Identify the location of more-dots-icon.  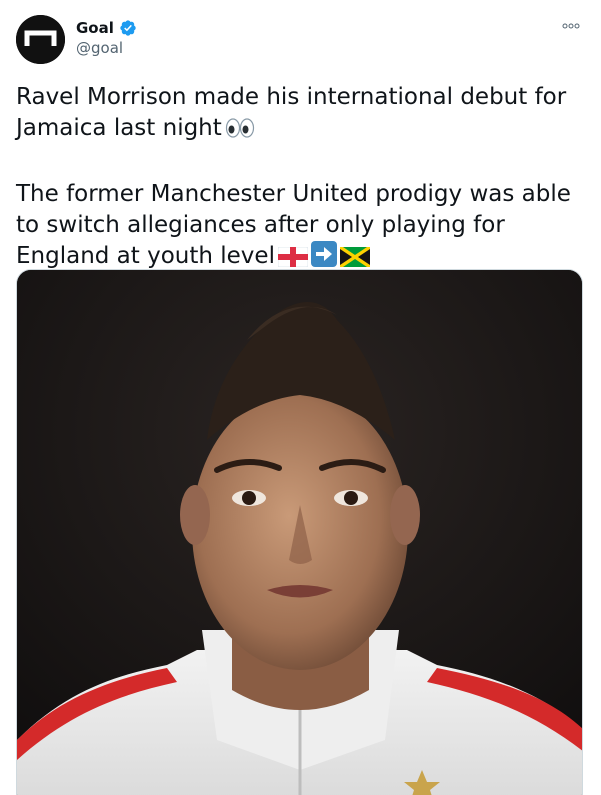
(571, 26).